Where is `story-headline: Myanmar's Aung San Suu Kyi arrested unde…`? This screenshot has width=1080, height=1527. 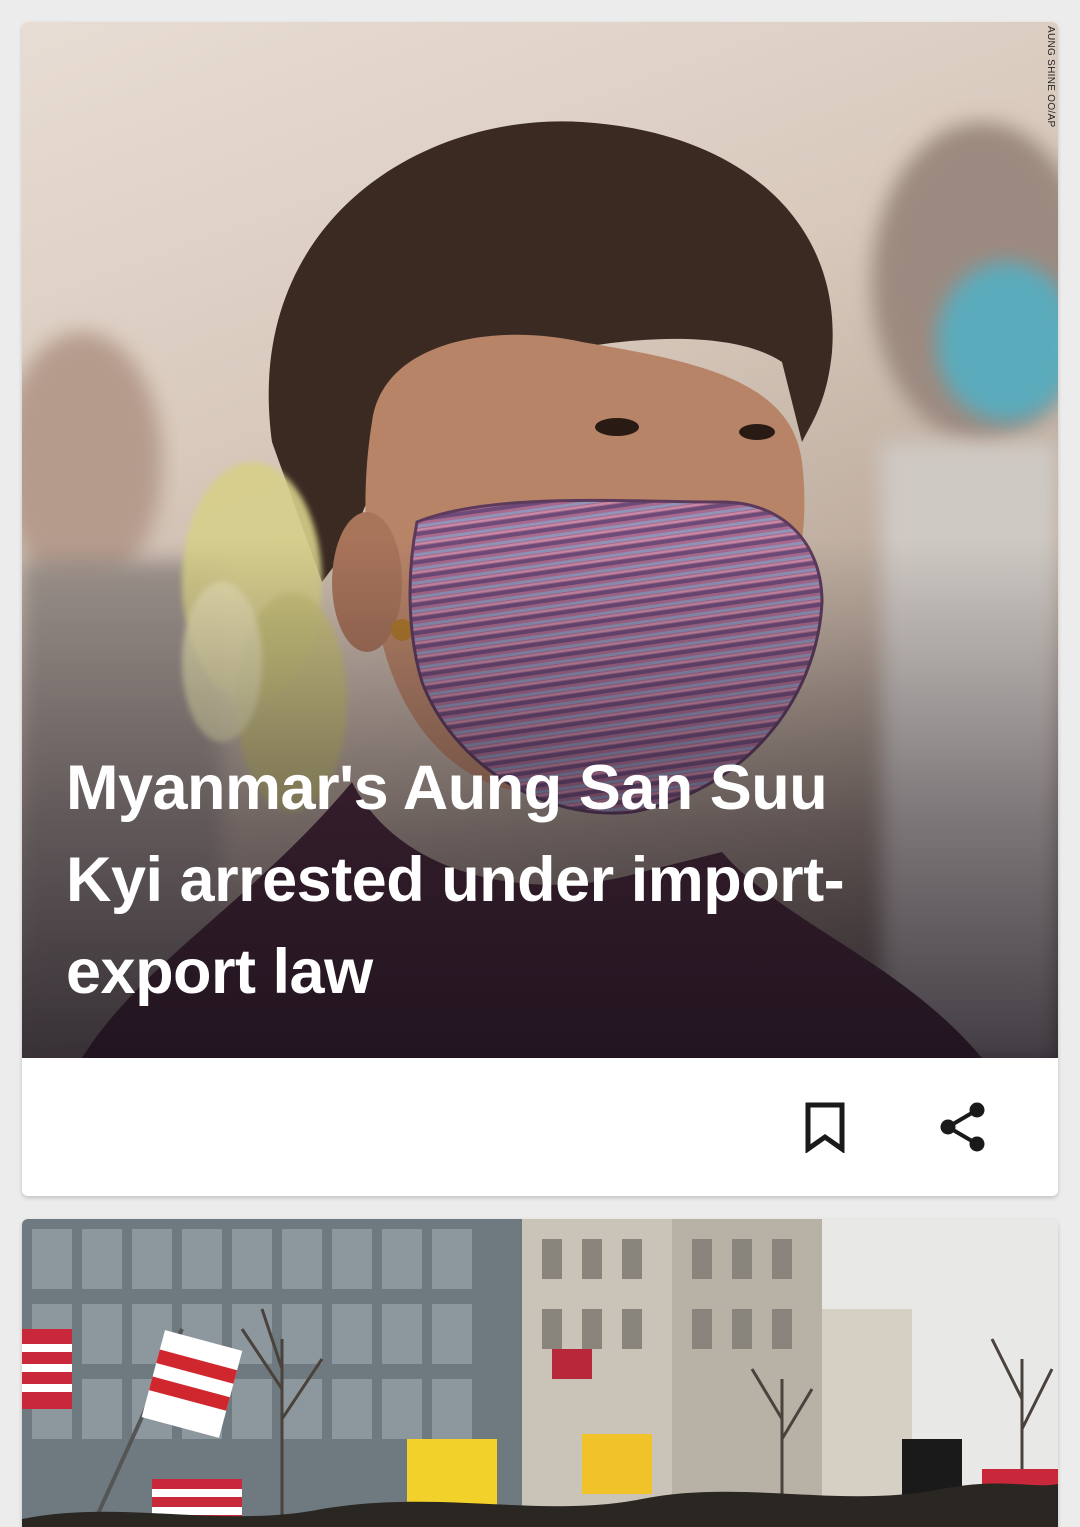 story-headline: Myanmar's Aung San Suu Kyi arrested unde… is located at coordinates (466, 880).